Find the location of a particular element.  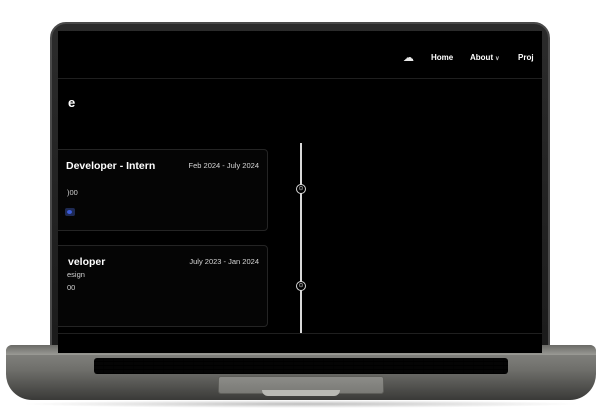

experience-dates: Feb 2024 - July 2024 is located at coordinates (223, 165).